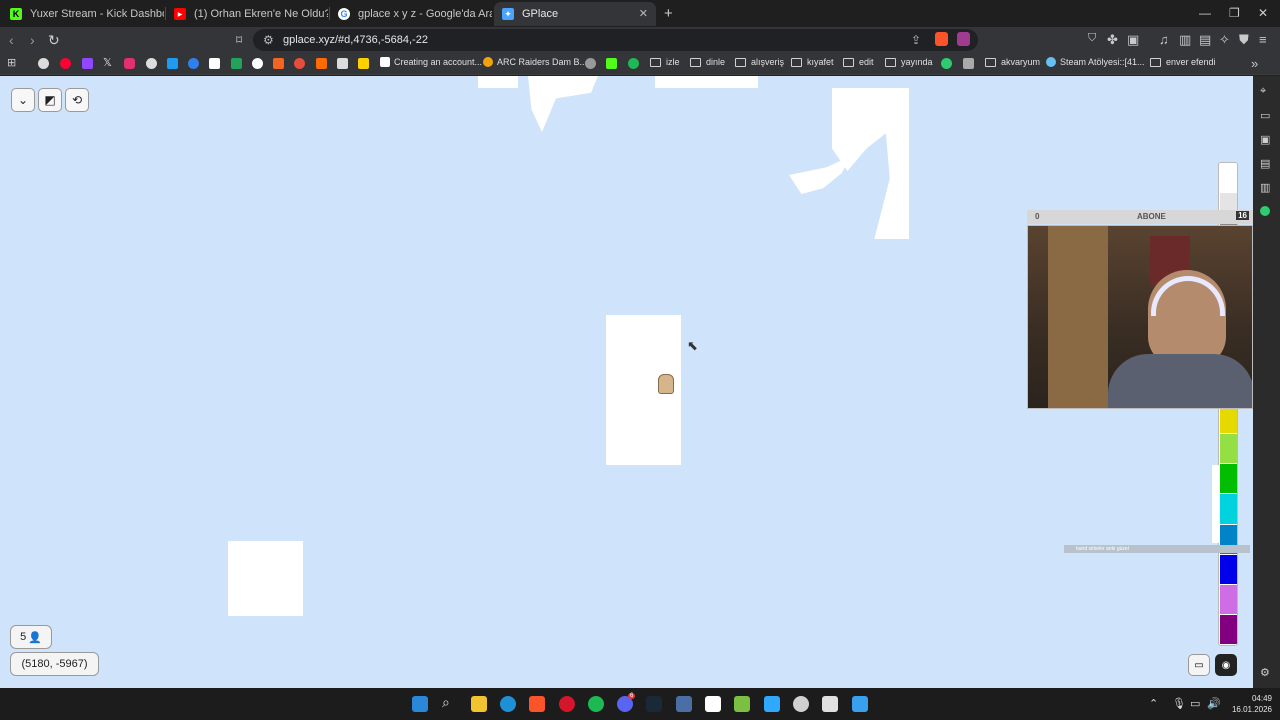 The image size is (1280, 720). Describe the element at coordinates (909, 62) in the screenshot. I see `bookmark-folder-yayinda: yayında` at that location.